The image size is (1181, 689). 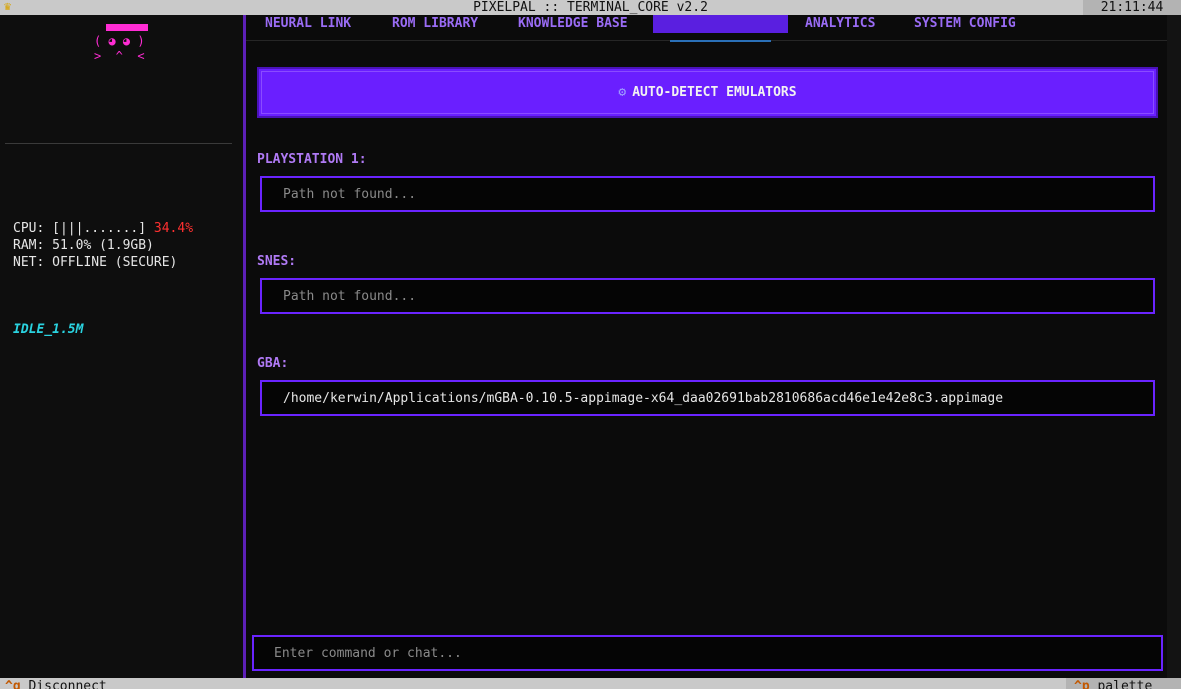 I want to click on snes-label: SNES:, so click(x=277, y=261).